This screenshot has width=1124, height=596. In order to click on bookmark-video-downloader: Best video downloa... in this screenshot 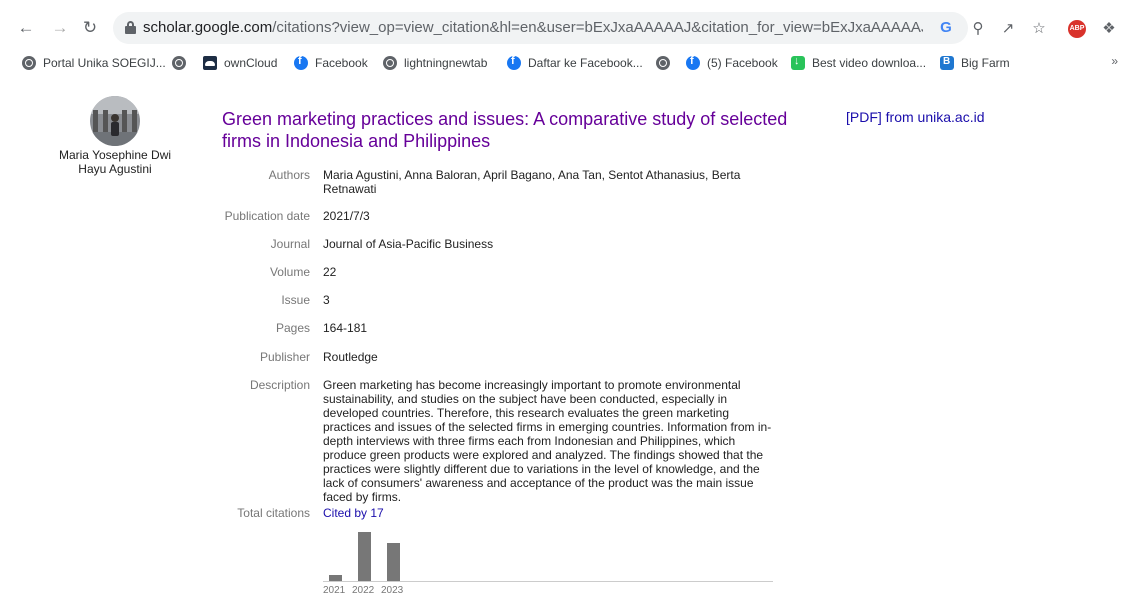, I will do `click(858, 63)`.